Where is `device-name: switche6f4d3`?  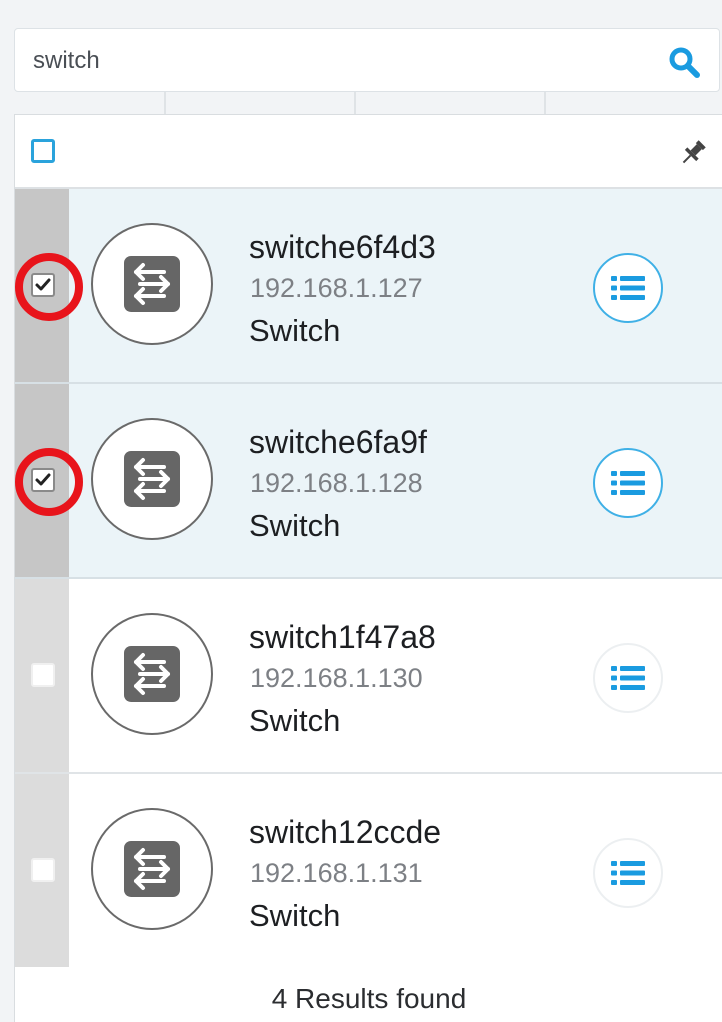 device-name: switche6f4d3 is located at coordinates (342, 247).